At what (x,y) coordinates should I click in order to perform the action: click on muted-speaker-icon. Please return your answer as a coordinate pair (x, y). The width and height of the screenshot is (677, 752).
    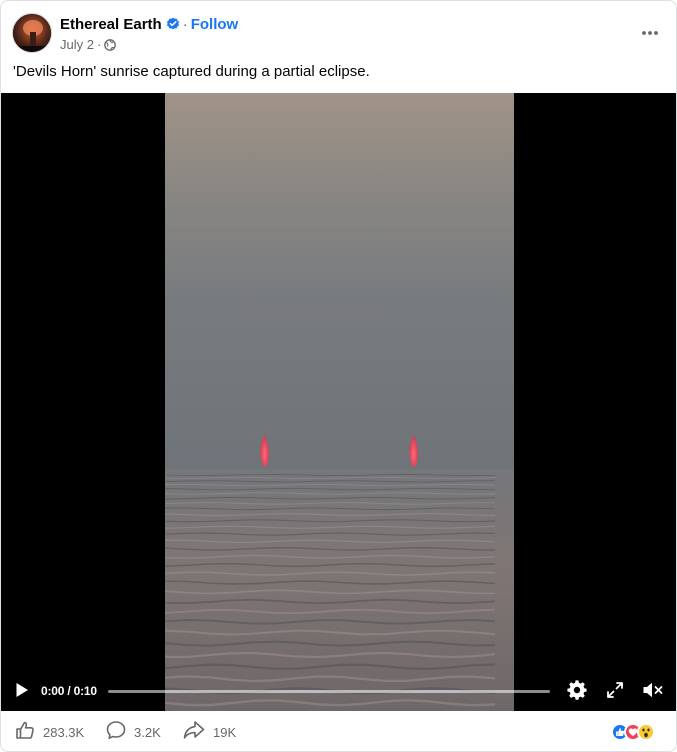
    Looking at the image, I should click on (653, 692).